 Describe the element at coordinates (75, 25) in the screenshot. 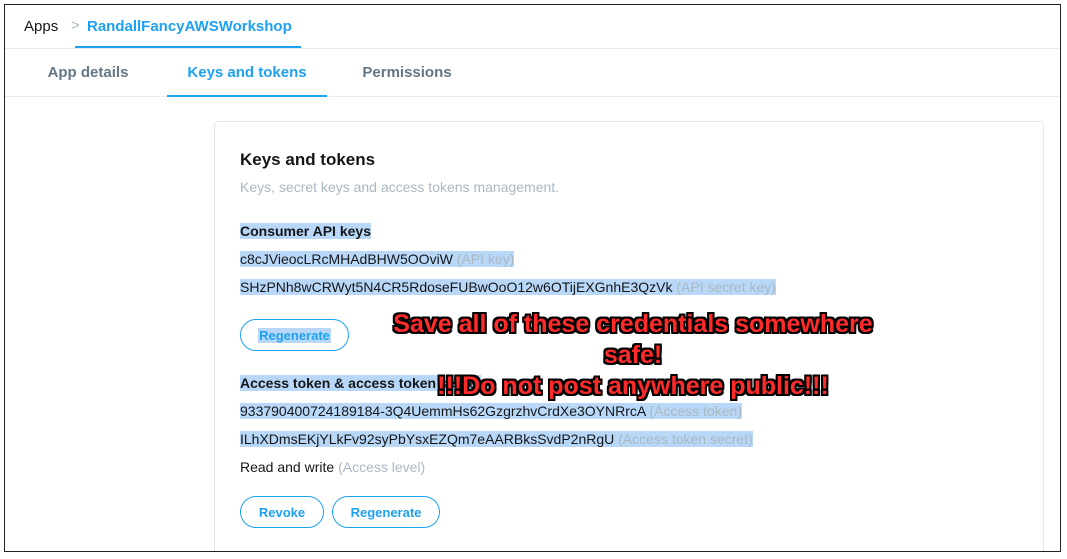

I see `chevron-right-icon: >` at that location.